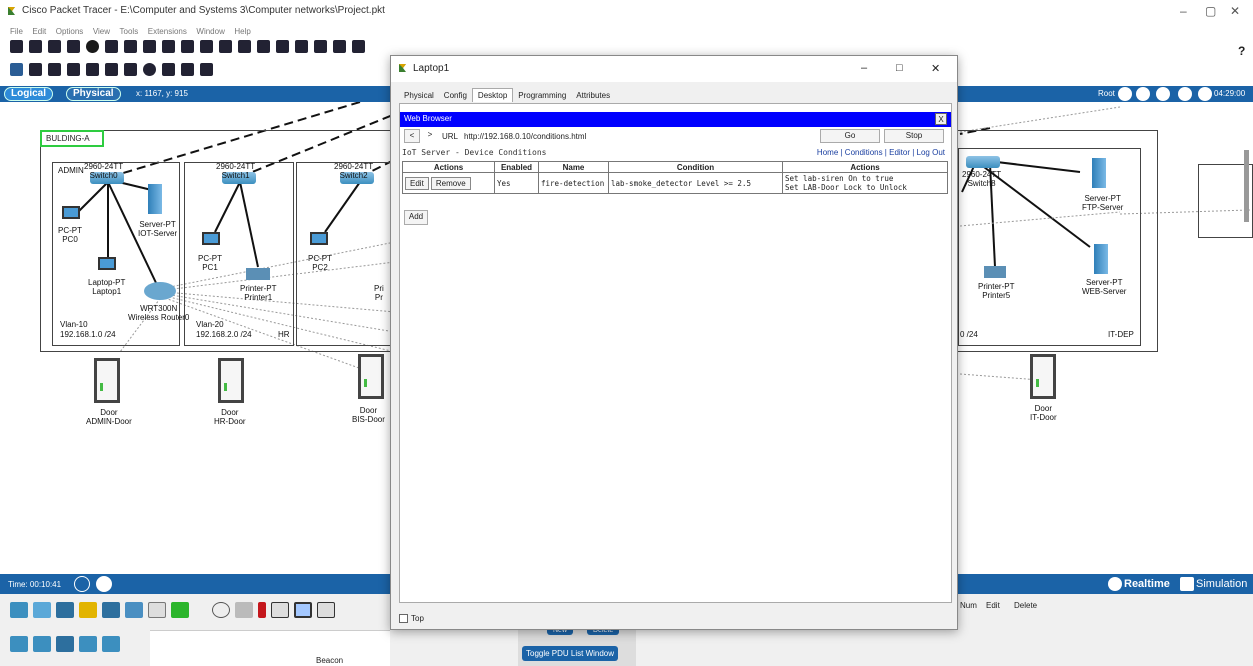  I want to click on menu-tools: Tools, so click(129, 31).